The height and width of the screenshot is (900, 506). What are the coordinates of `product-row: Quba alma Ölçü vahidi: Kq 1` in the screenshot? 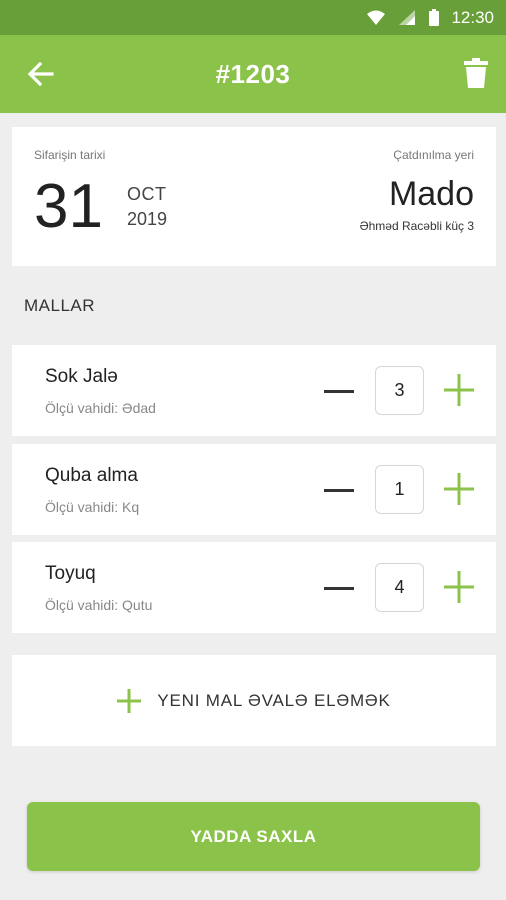 It's located at (254, 489).